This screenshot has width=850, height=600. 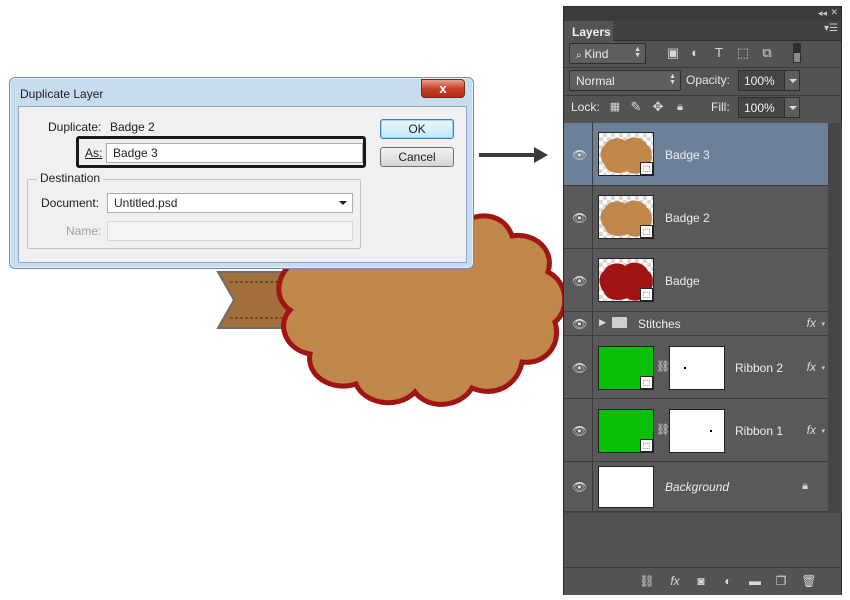 What do you see at coordinates (615, 107) in the screenshot?
I see `lock-transparent-icon: ▦` at bounding box center [615, 107].